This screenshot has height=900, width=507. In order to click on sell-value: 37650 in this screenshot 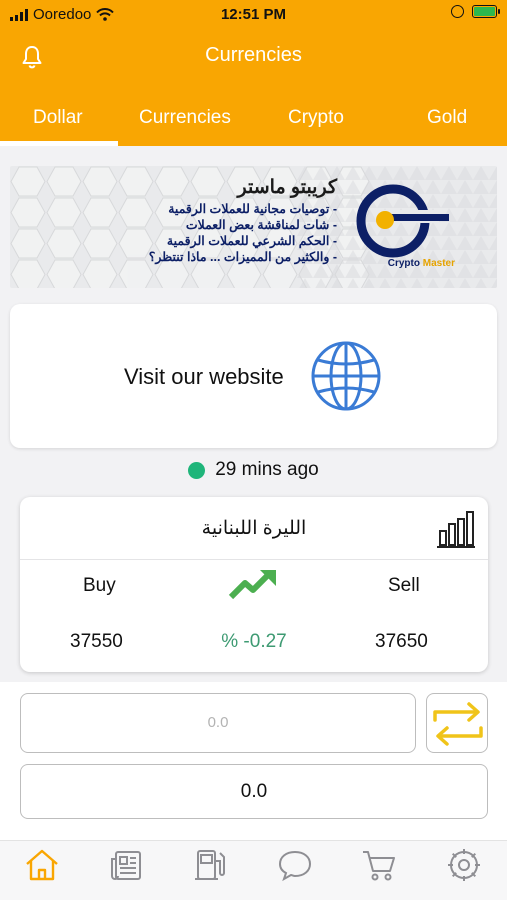, I will do `click(401, 641)`.